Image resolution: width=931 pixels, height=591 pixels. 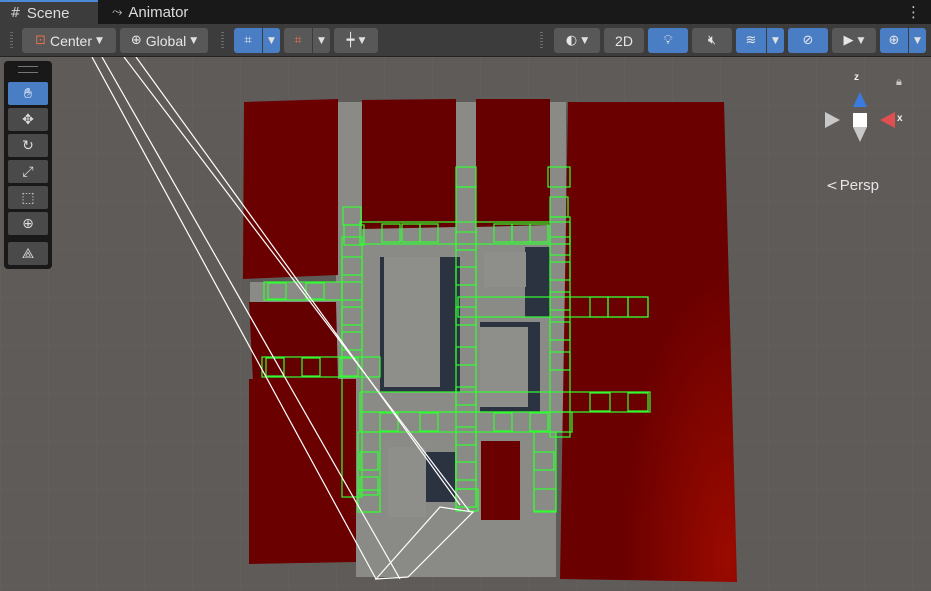 I want to click on eye-hidden-icon: ⊘, so click(x=808, y=40).